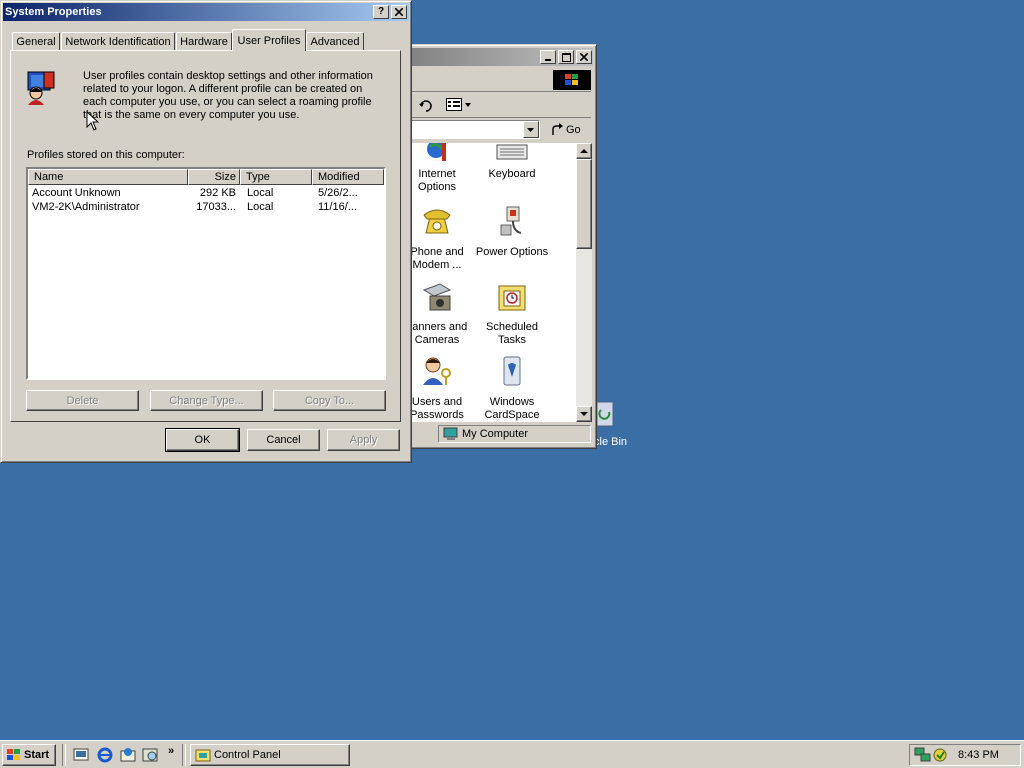 The image size is (1024, 768). I want to click on taskbar-control-panel-button: Control Panel, so click(270, 755).